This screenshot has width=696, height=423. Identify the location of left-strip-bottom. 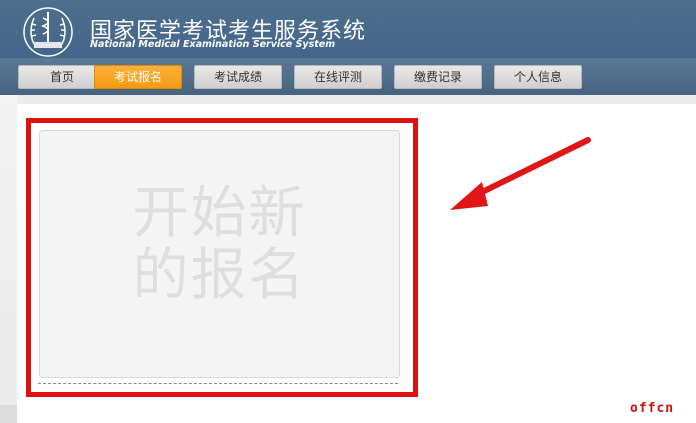
(8, 414).